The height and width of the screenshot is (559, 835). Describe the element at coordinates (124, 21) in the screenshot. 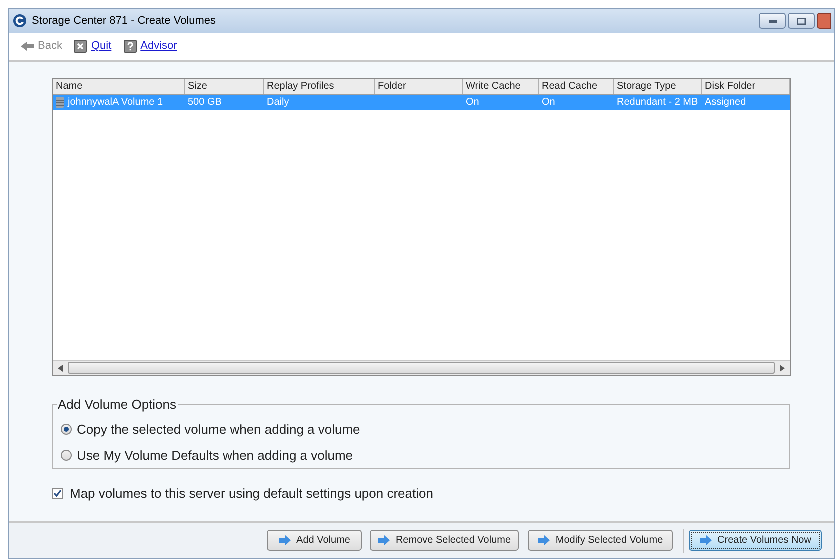

I see `window-title: Storage Center 871 - Create Volumes` at that location.